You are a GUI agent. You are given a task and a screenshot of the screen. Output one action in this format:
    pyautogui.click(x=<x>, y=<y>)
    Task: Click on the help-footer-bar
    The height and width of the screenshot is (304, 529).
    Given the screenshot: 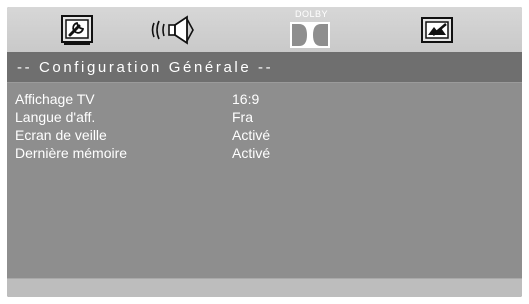 What is the action you would take?
    pyautogui.click(x=264, y=287)
    